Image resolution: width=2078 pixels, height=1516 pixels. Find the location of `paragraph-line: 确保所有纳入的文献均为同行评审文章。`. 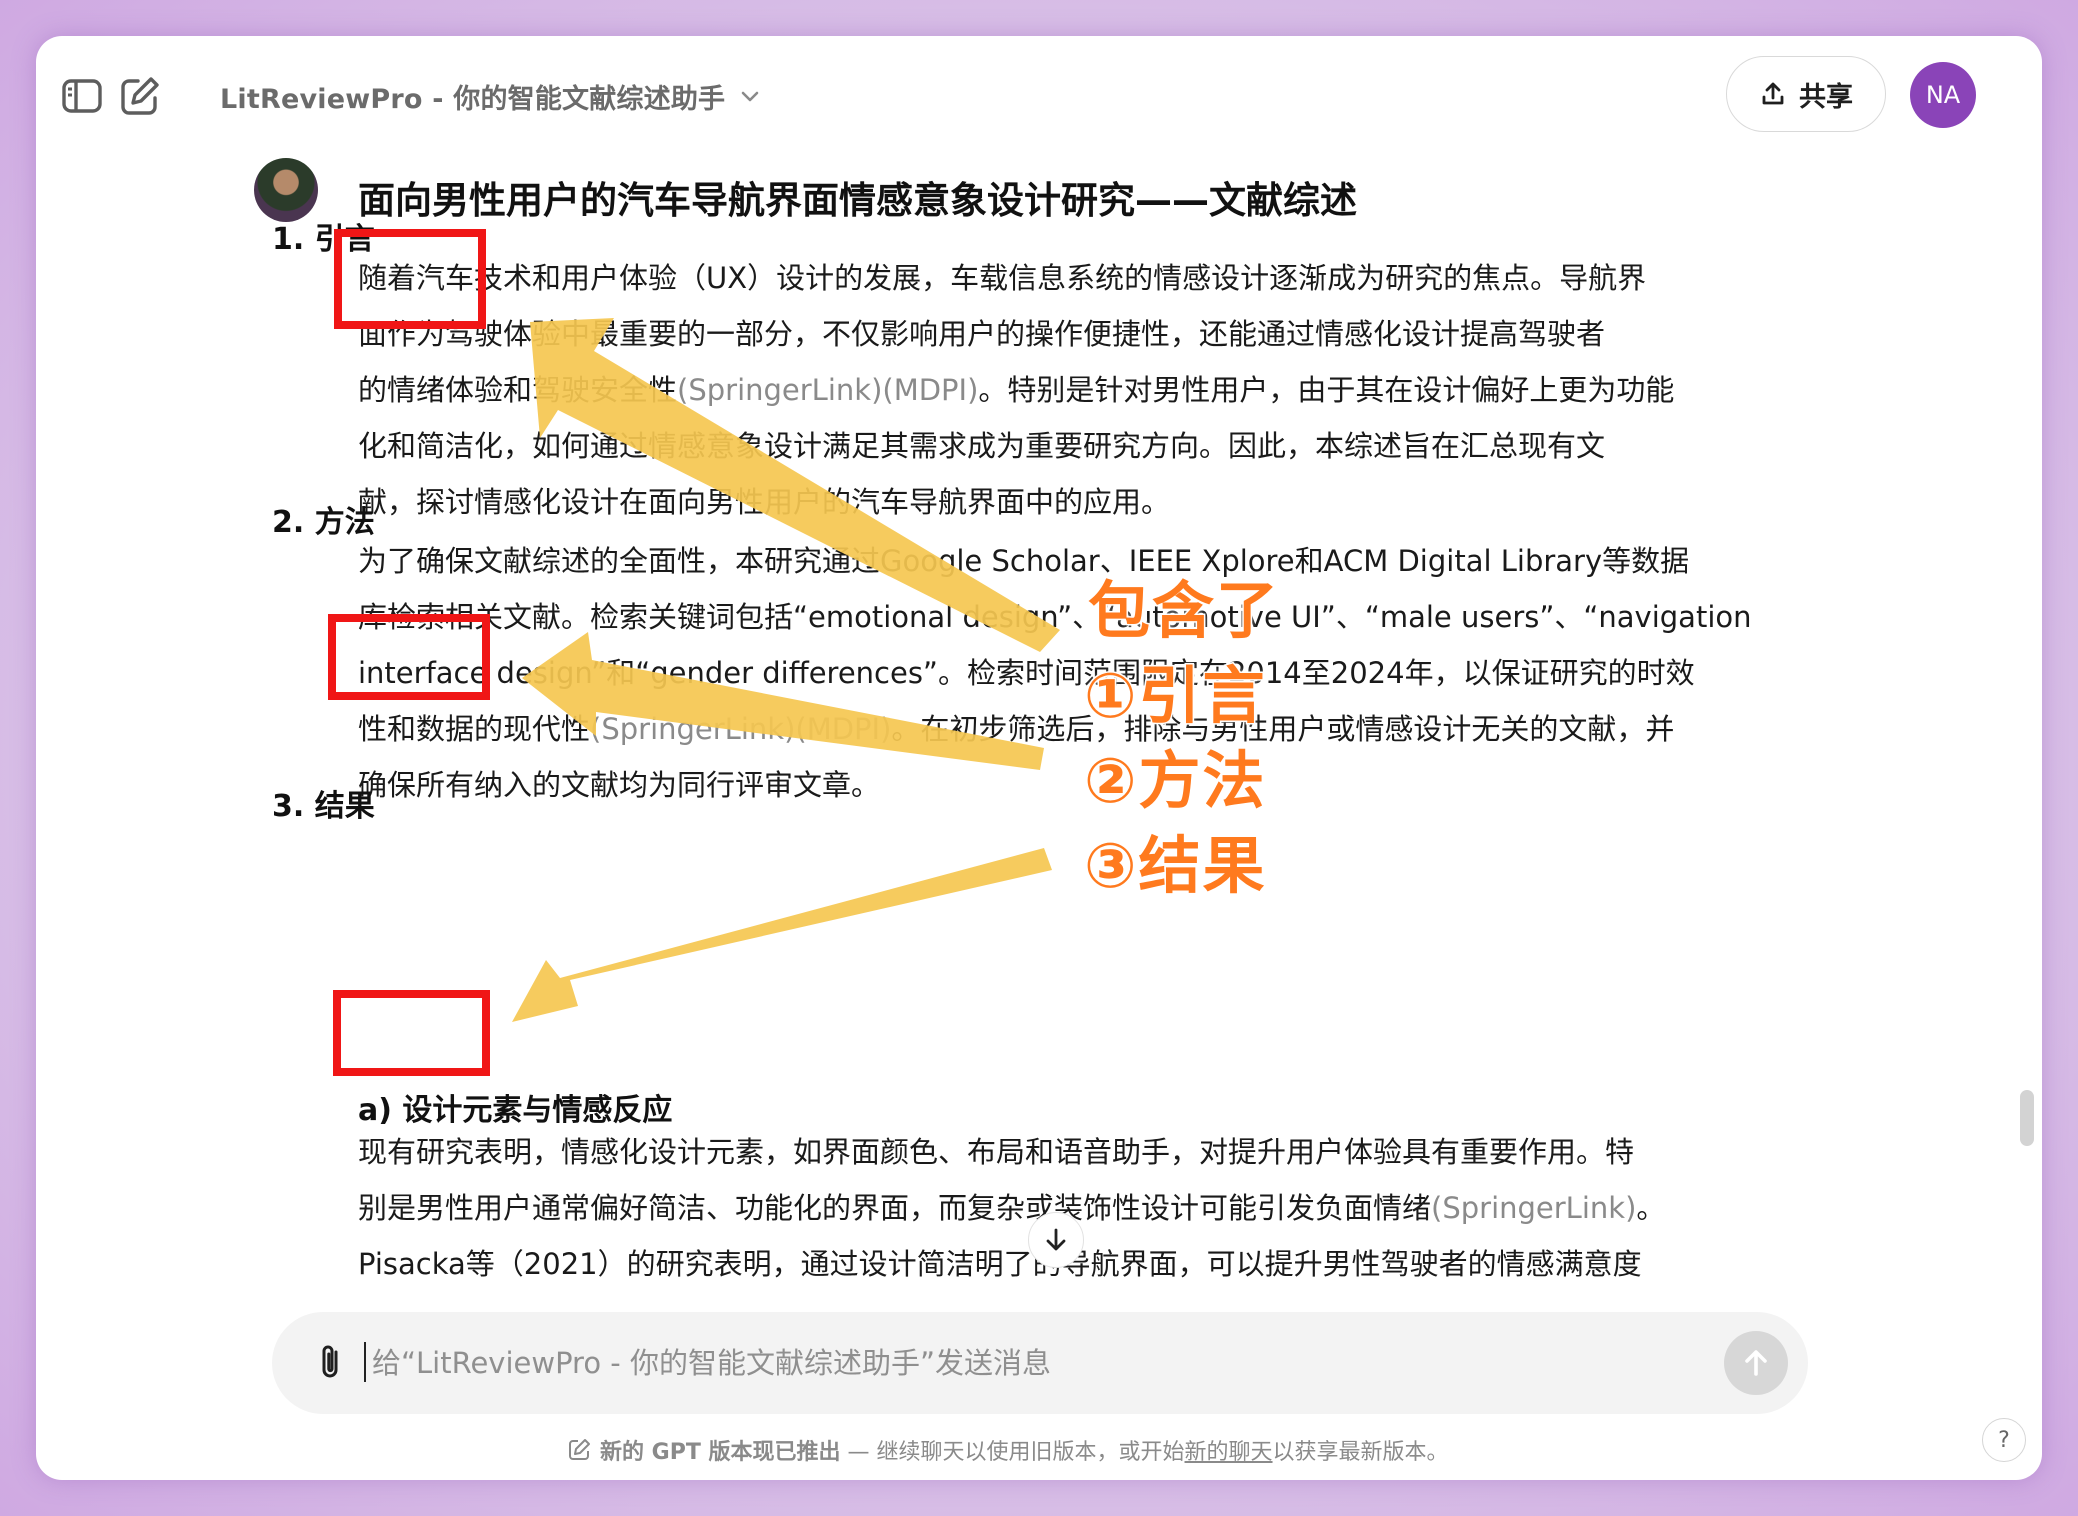

paragraph-line: 确保所有纳入的文献均为同行评审文章。 is located at coordinates (619, 785).